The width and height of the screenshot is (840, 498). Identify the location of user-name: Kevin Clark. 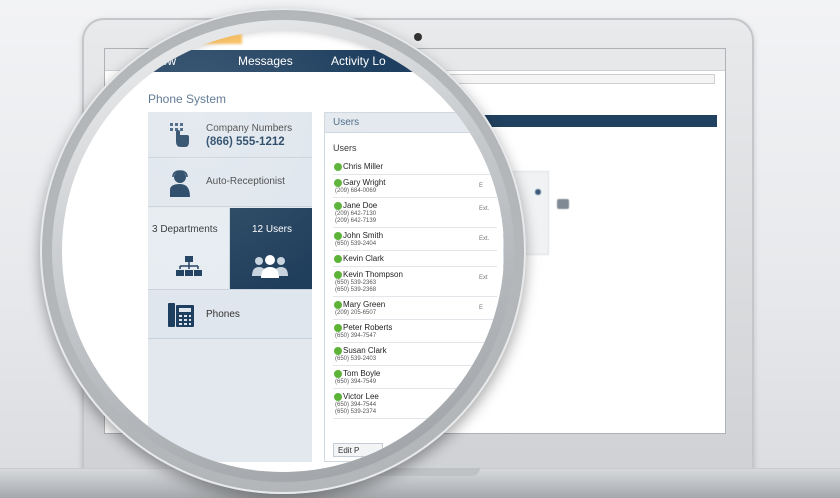
(415, 258).